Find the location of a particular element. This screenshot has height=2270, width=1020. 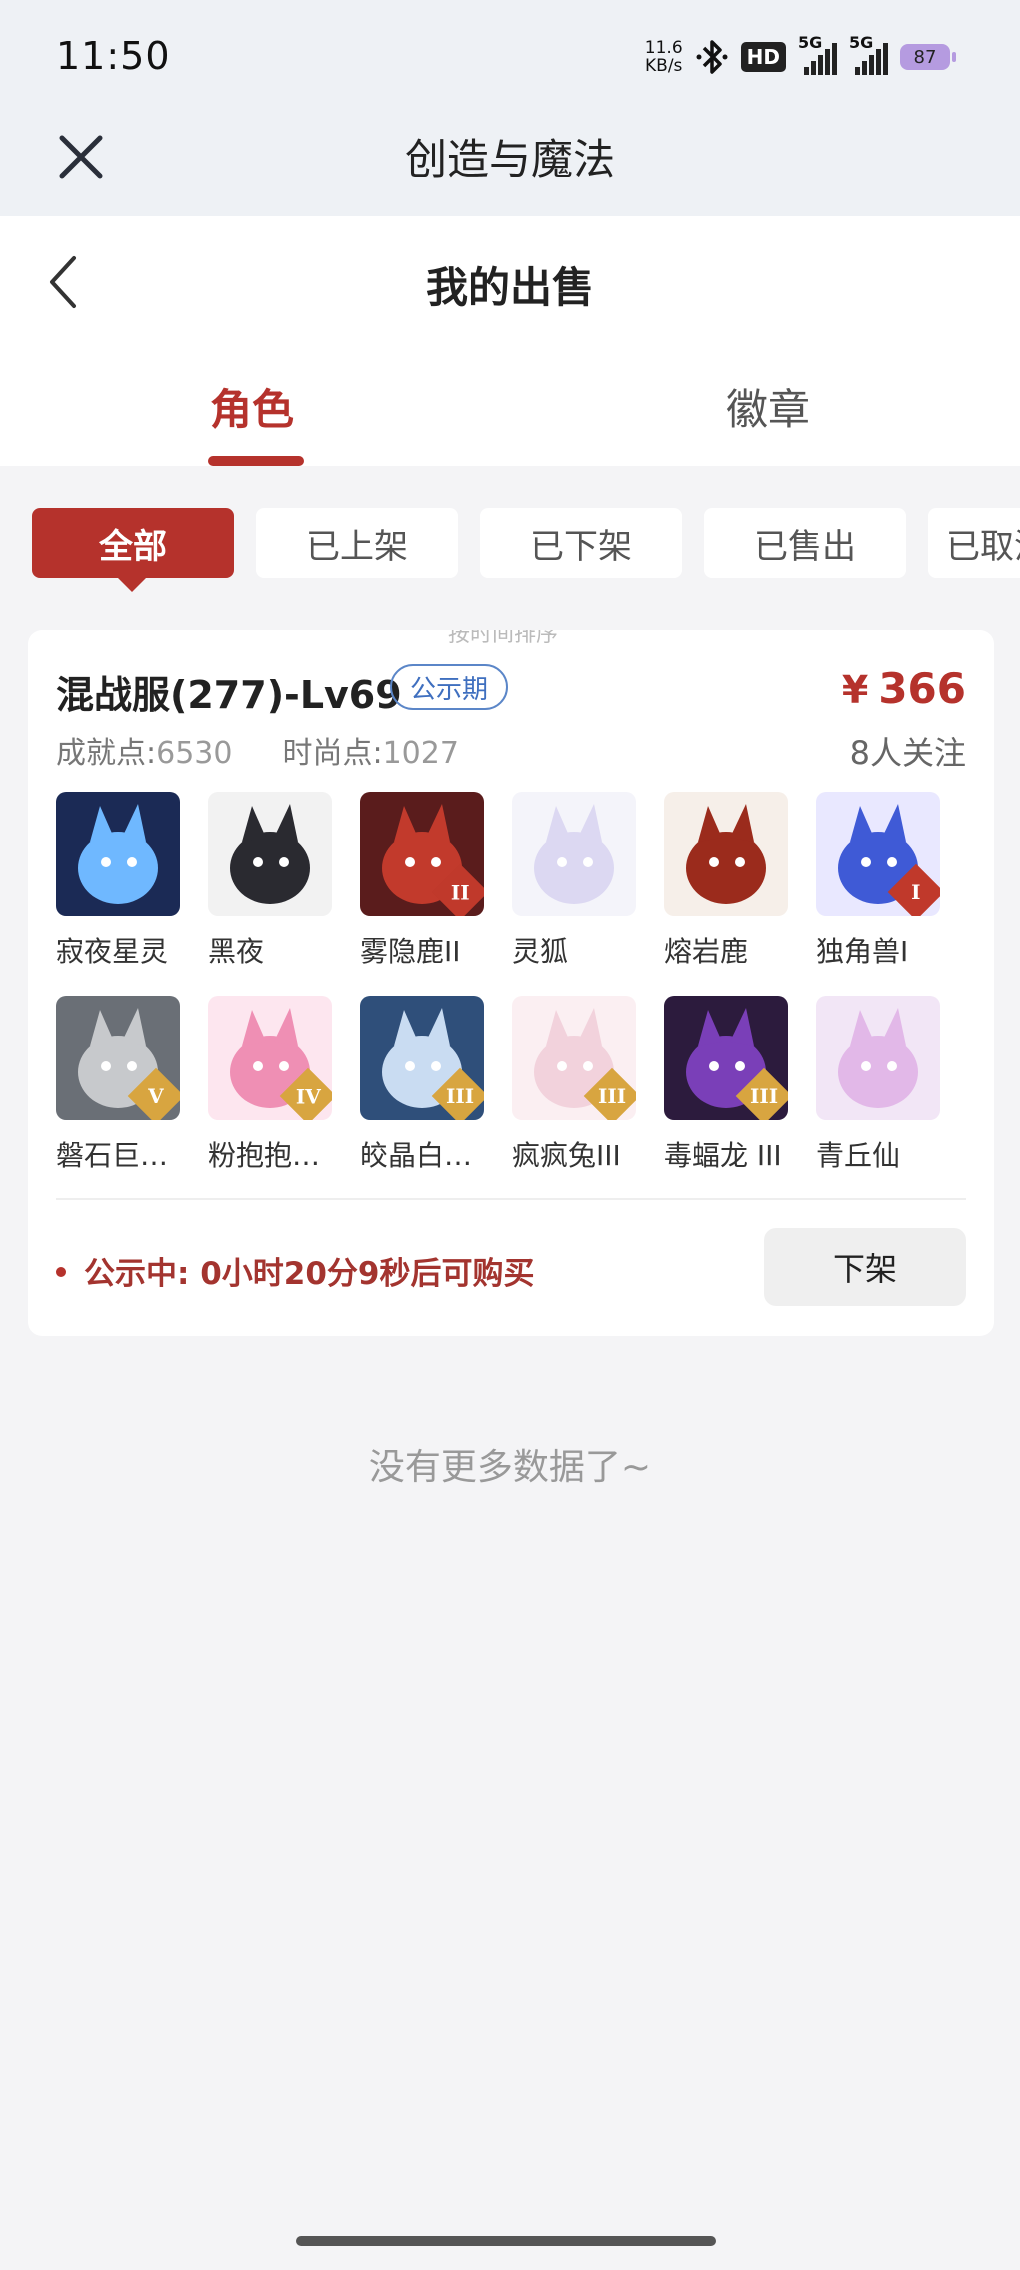

pet-item: 灵狐 is located at coordinates (562, 881).